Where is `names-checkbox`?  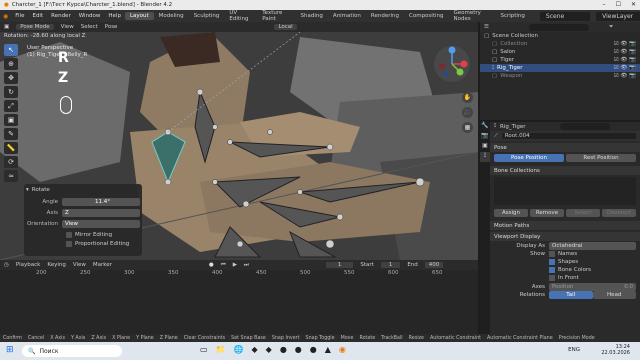
names-checkbox is located at coordinates (552, 254).